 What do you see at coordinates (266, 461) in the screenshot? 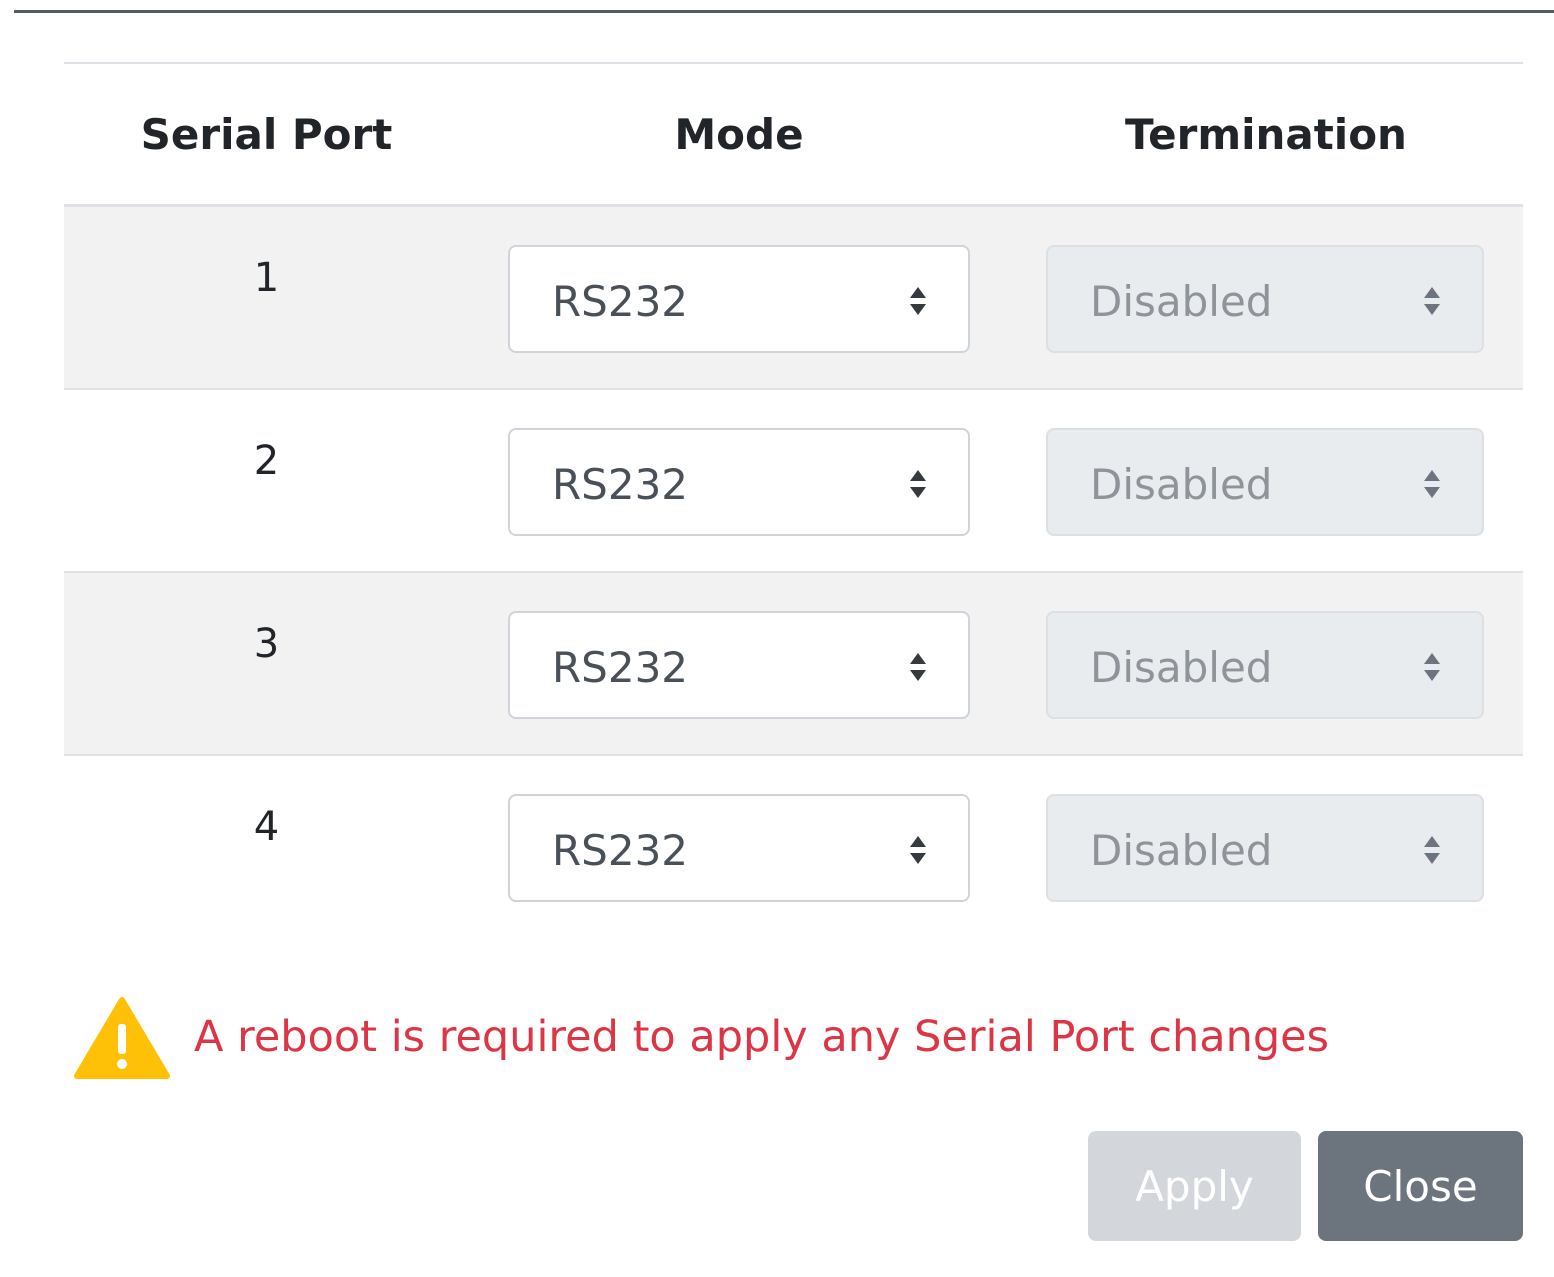
I see `port-number: 2` at bounding box center [266, 461].